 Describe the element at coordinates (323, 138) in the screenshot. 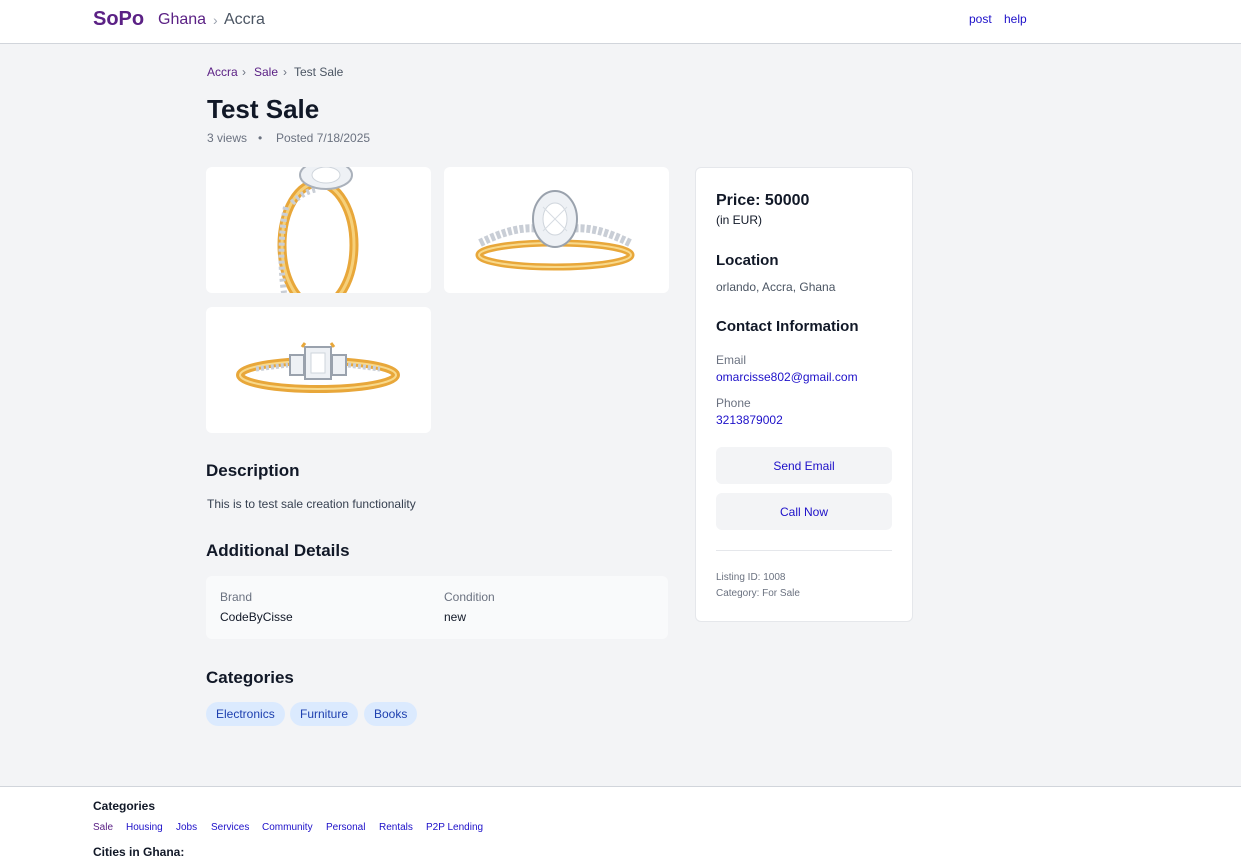

I see `posted-date: Posted 7/18/2025` at that location.